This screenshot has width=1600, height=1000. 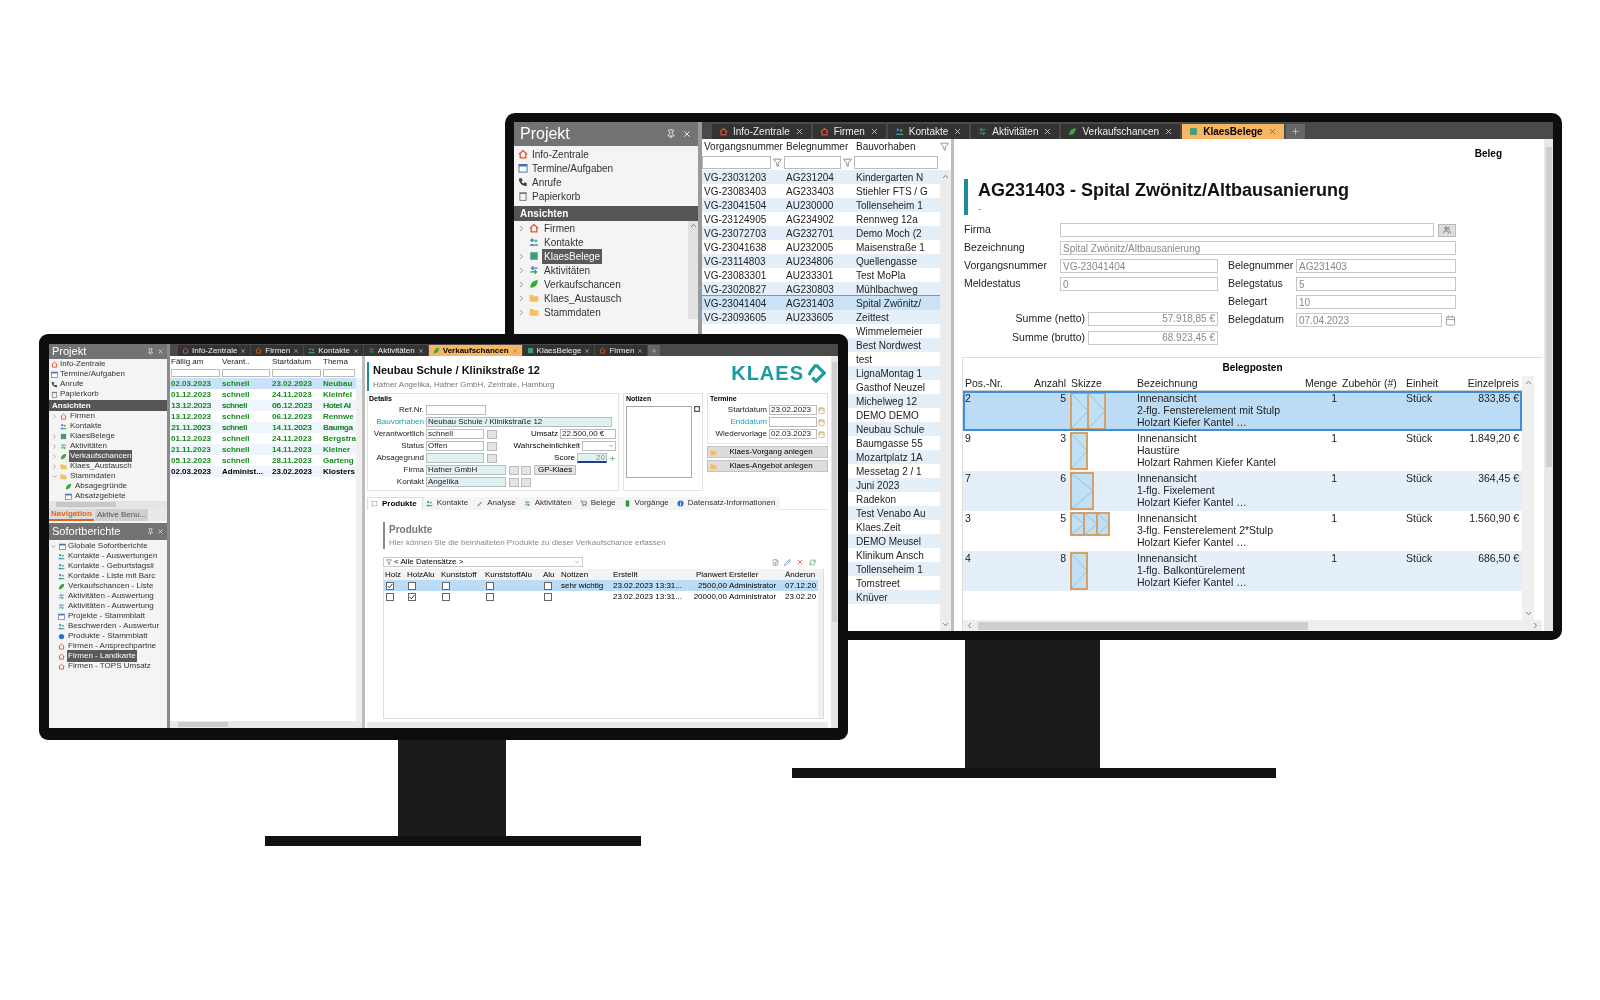 What do you see at coordinates (466, 482) in the screenshot?
I see `text-field: Angelika` at bounding box center [466, 482].